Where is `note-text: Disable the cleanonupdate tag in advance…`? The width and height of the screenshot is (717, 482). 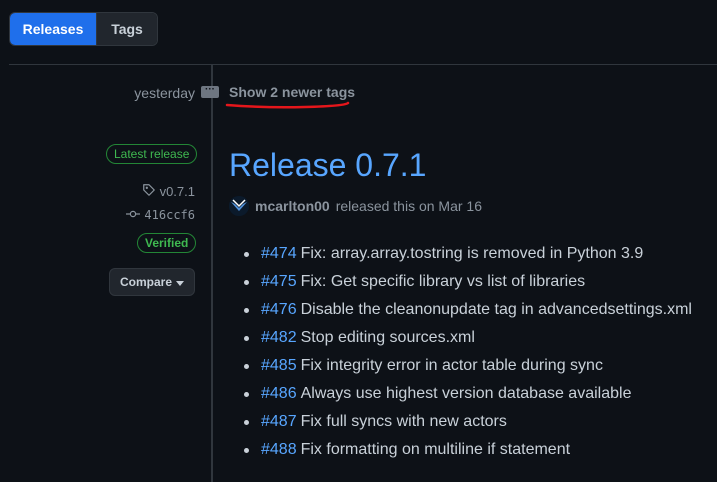 note-text: Disable the cleanonupdate tag in advance… is located at coordinates (496, 309).